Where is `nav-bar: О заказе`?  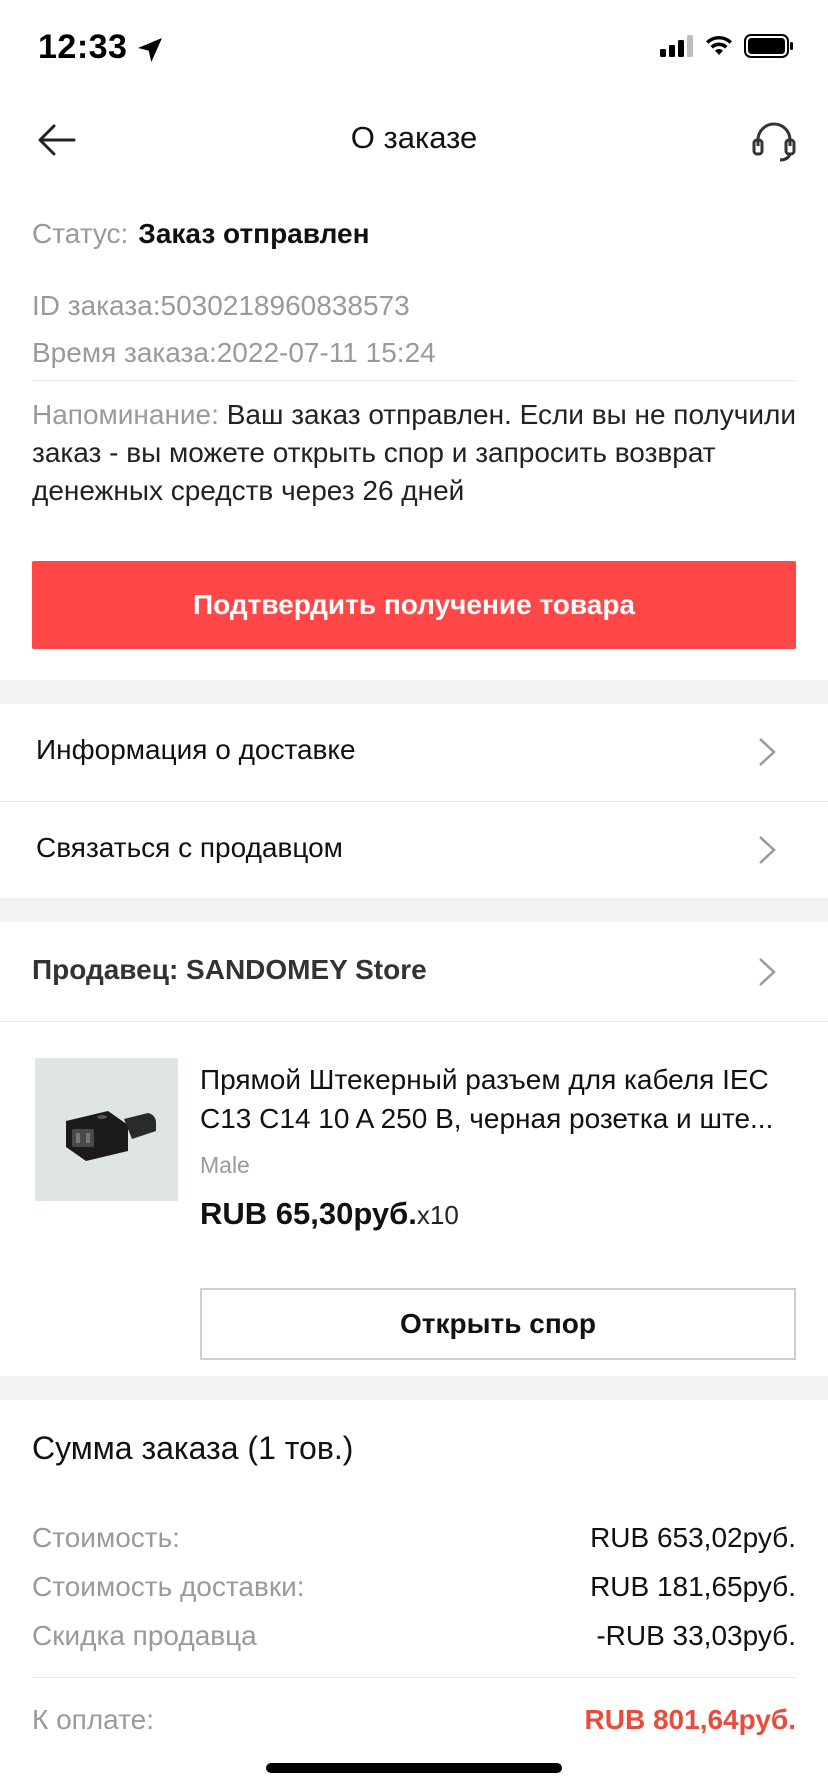
nav-bar: О заказе is located at coordinates (414, 140).